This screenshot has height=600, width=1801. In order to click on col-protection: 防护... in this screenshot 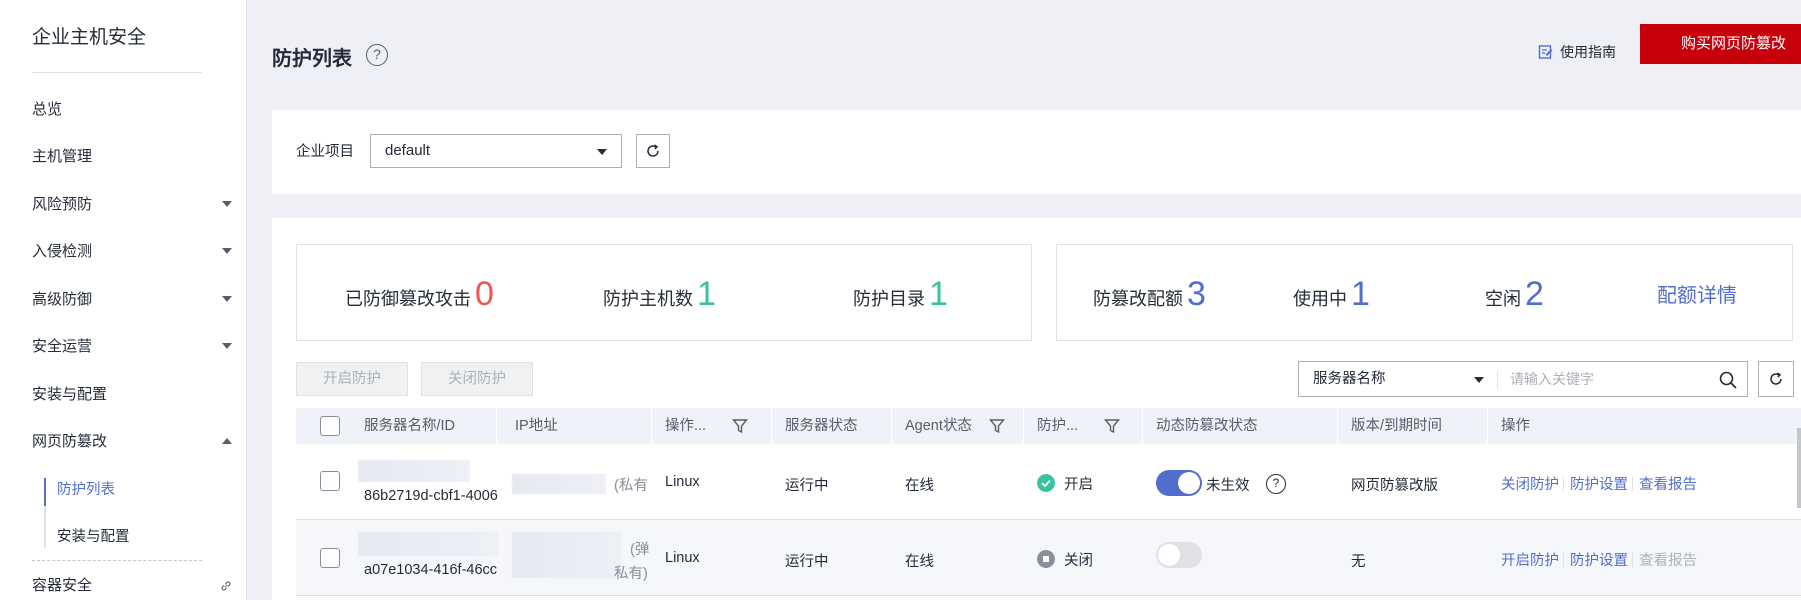, I will do `click(1058, 426)`.